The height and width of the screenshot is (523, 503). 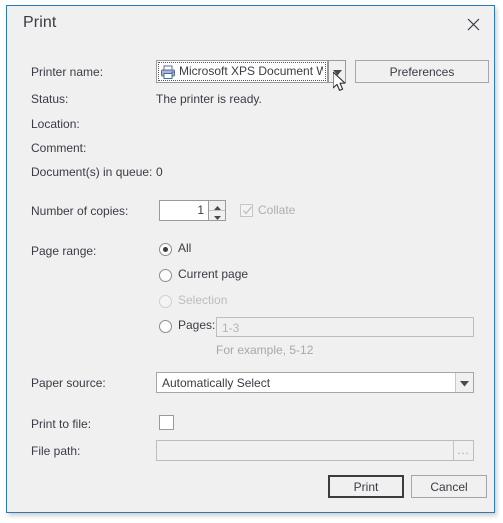 I want to click on cancel-button: Cancel, so click(x=449, y=486).